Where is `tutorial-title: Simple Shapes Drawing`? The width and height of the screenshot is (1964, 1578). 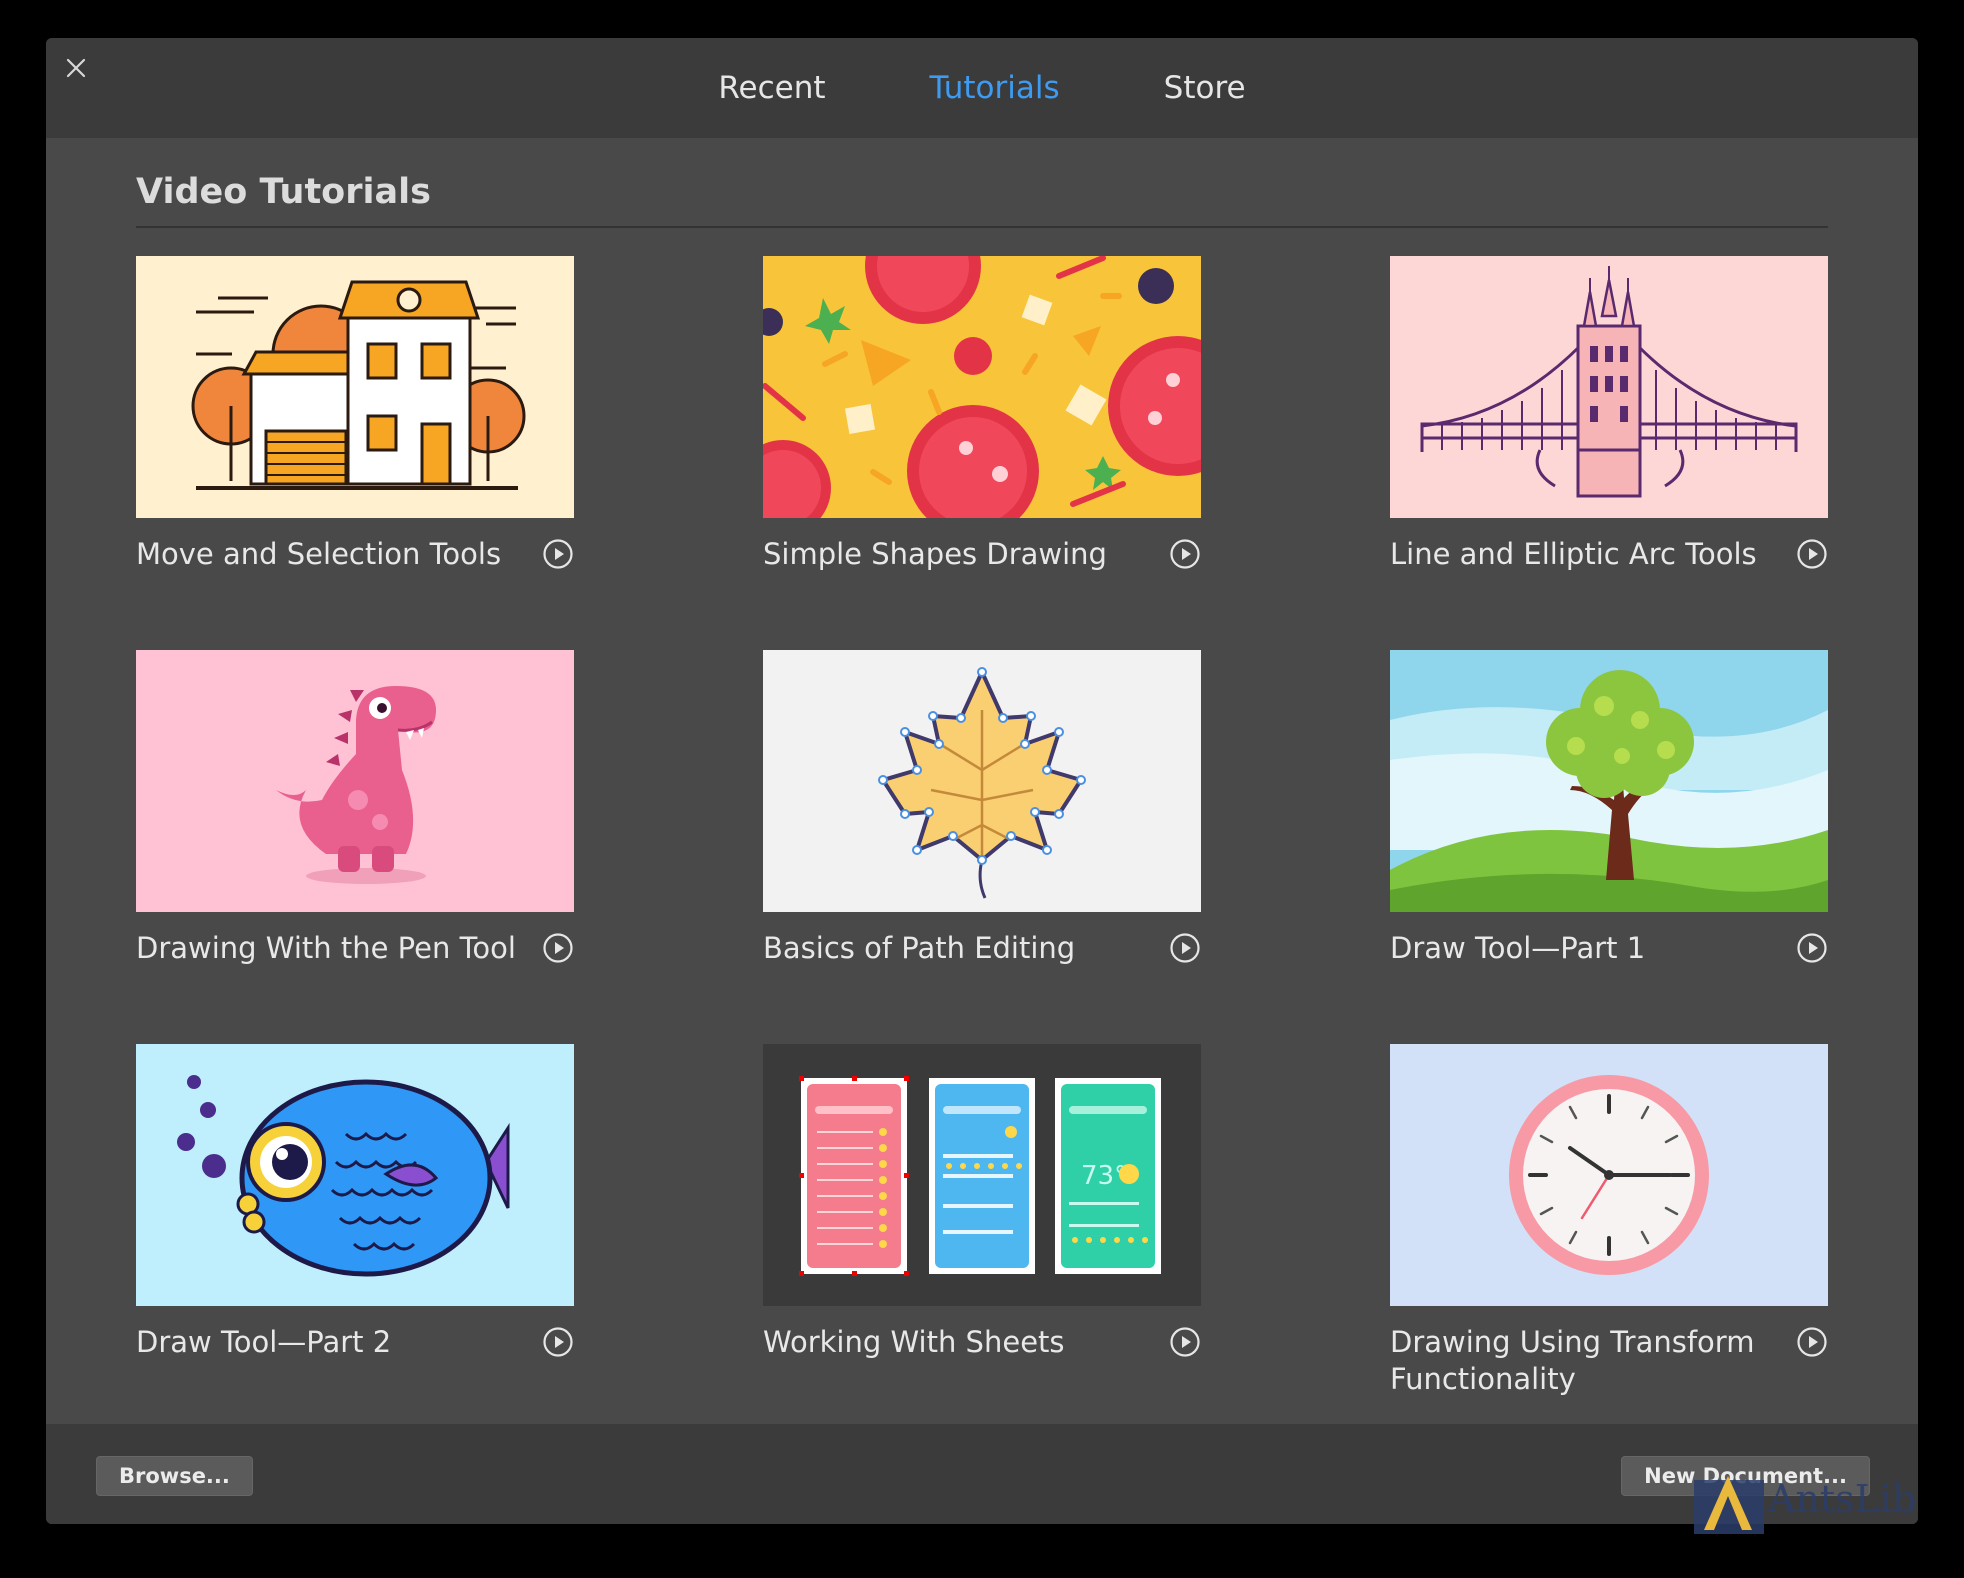 tutorial-title: Simple Shapes Drawing is located at coordinates (935, 554).